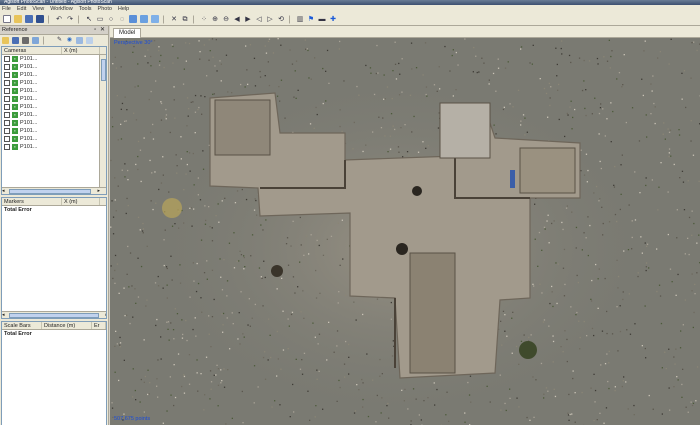  I want to click on show-region-icon: ▬, so click(322, 19).